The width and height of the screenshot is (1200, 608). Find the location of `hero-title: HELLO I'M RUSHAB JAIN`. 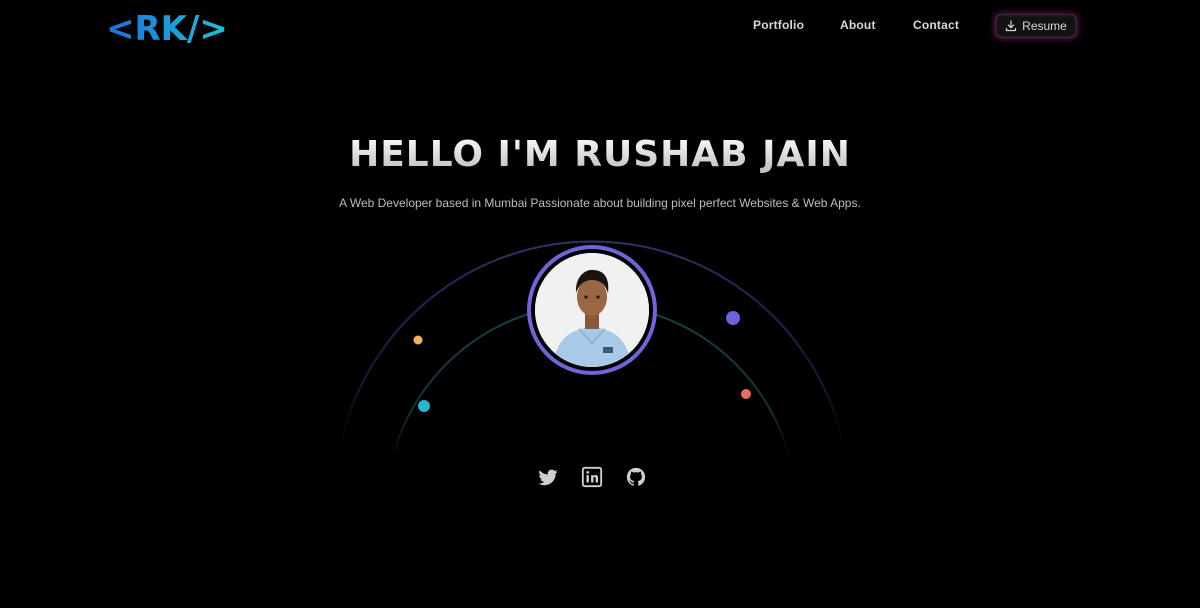

hero-title: HELLO I'M RUSHAB JAIN is located at coordinates (600, 155).